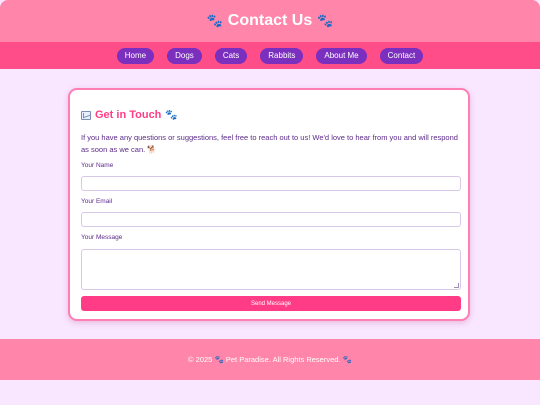 This screenshot has width=540, height=405. What do you see at coordinates (200, 359) in the screenshot?
I see `copyright-text: © 2025` at bounding box center [200, 359].